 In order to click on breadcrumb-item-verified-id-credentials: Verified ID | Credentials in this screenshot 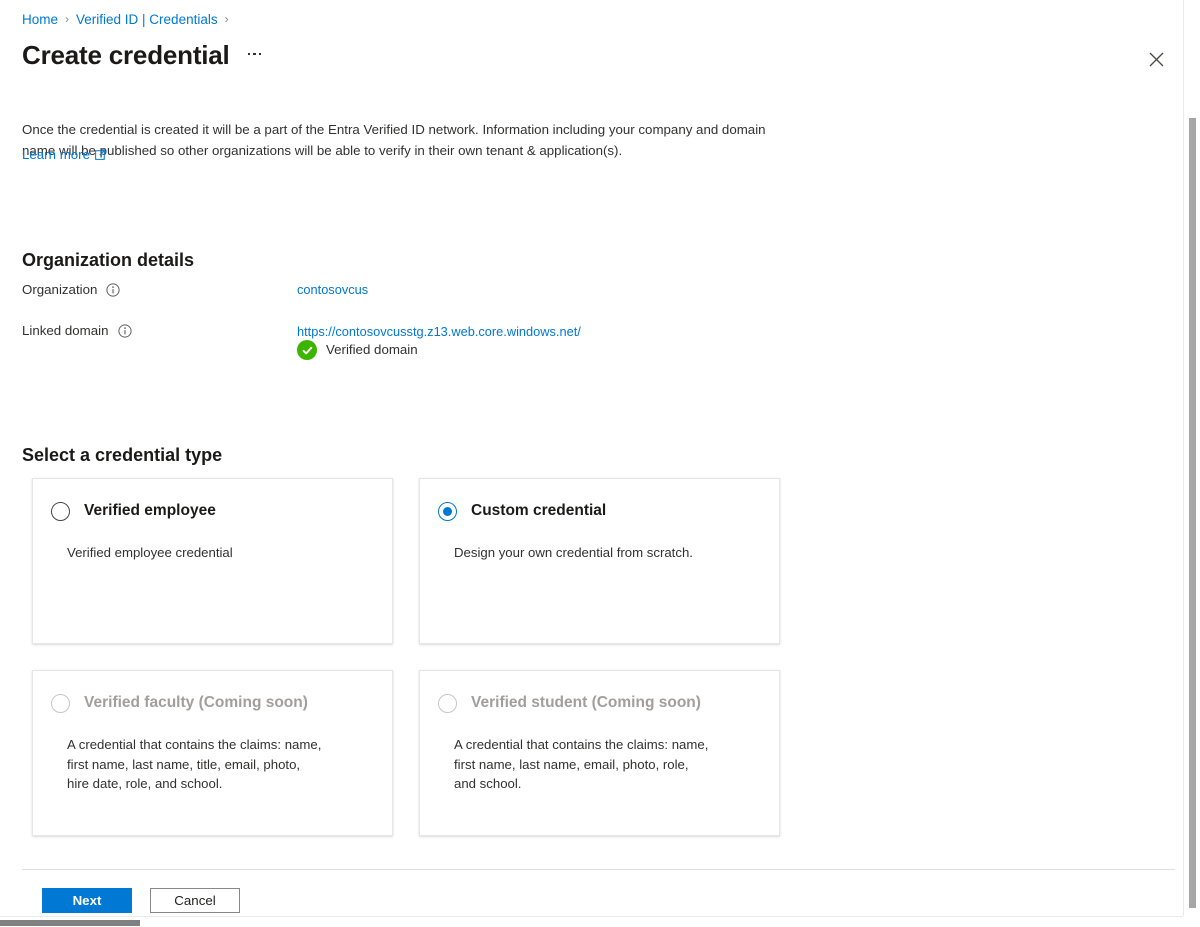, I will do `click(147, 19)`.